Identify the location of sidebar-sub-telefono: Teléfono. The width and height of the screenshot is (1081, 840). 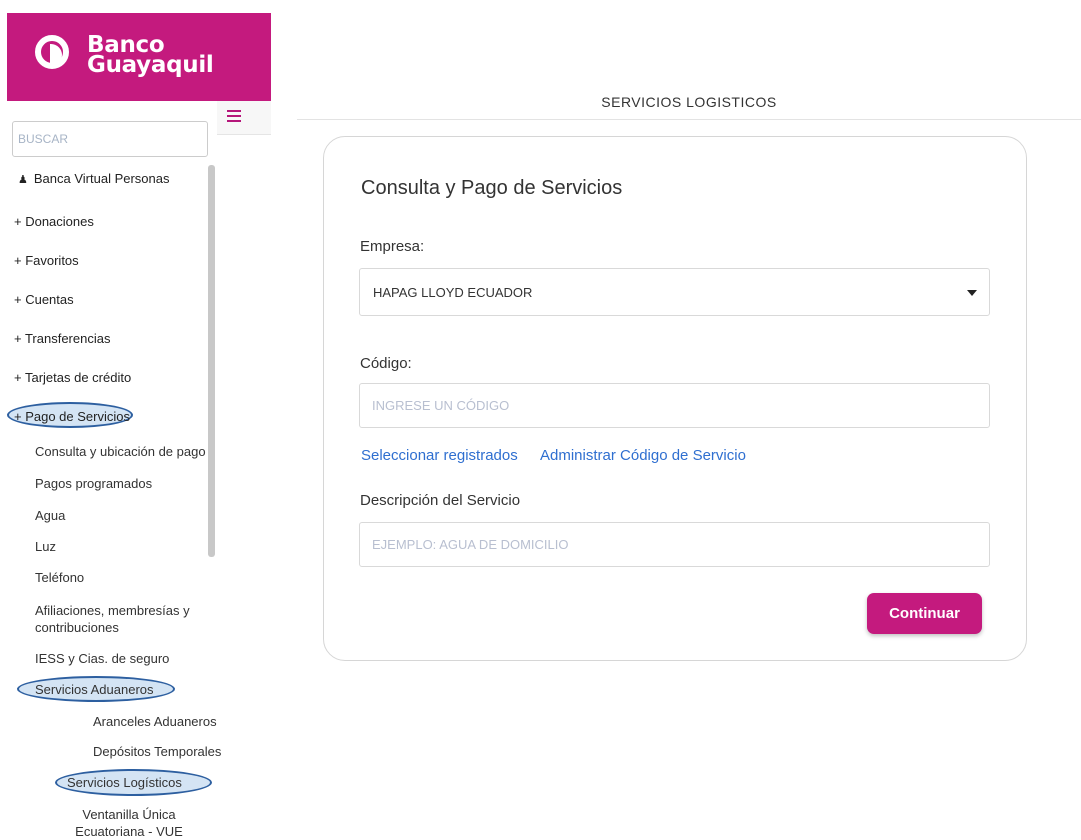
(59, 577).